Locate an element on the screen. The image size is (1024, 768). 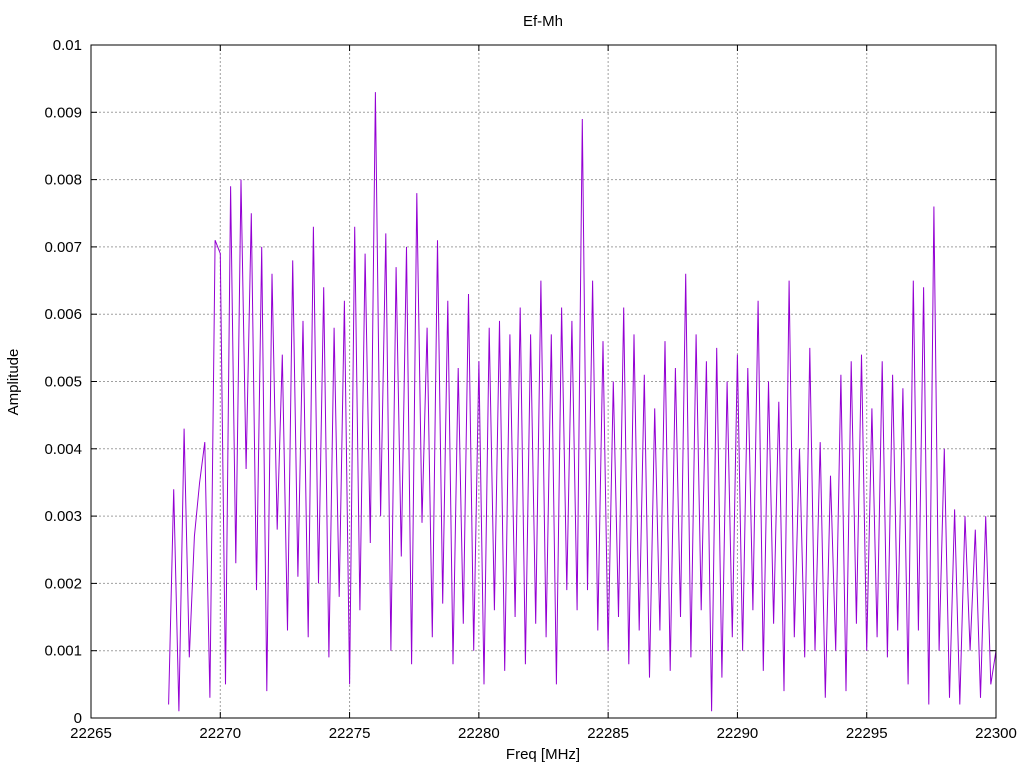
x-tick-label: 22270 is located at coordinates (220, 733).